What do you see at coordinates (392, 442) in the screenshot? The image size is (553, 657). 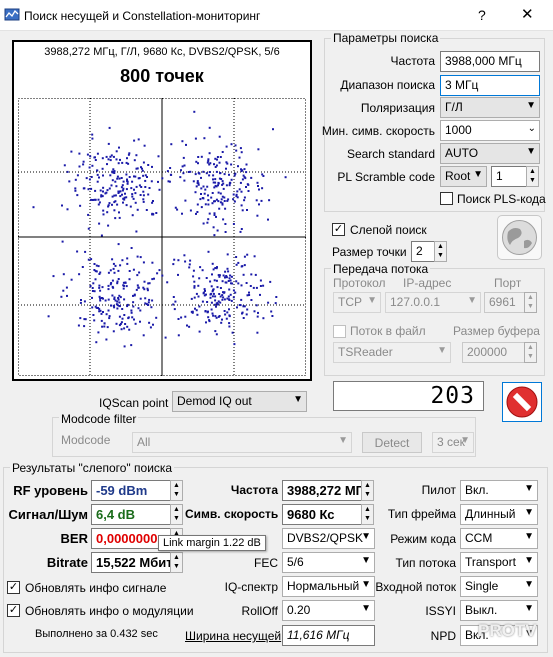 I see `detect-button: Detect` at bounding box center [392, 442].